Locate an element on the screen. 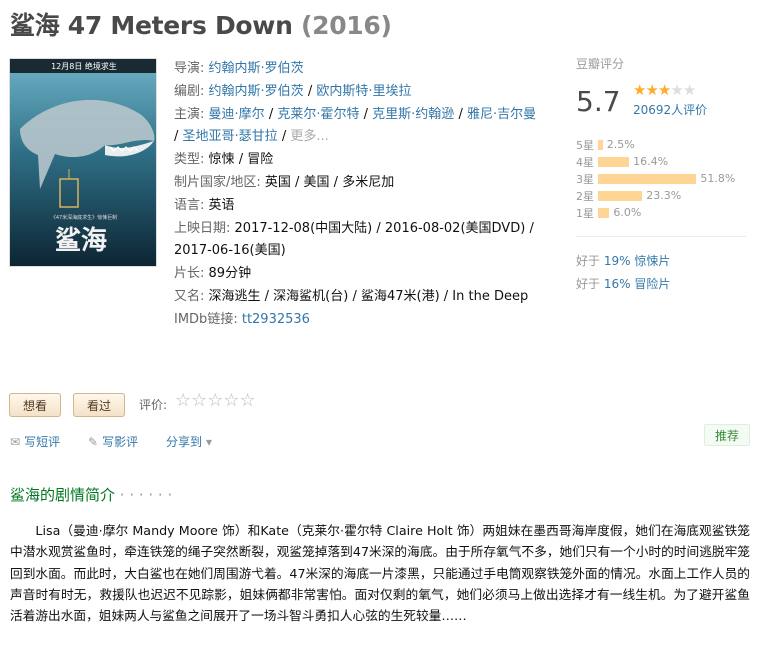 Image resolution: width=764 pixels, height=663 pixels. rating-bar-row: 4星 16.4% is located at coordinates (666, 161).